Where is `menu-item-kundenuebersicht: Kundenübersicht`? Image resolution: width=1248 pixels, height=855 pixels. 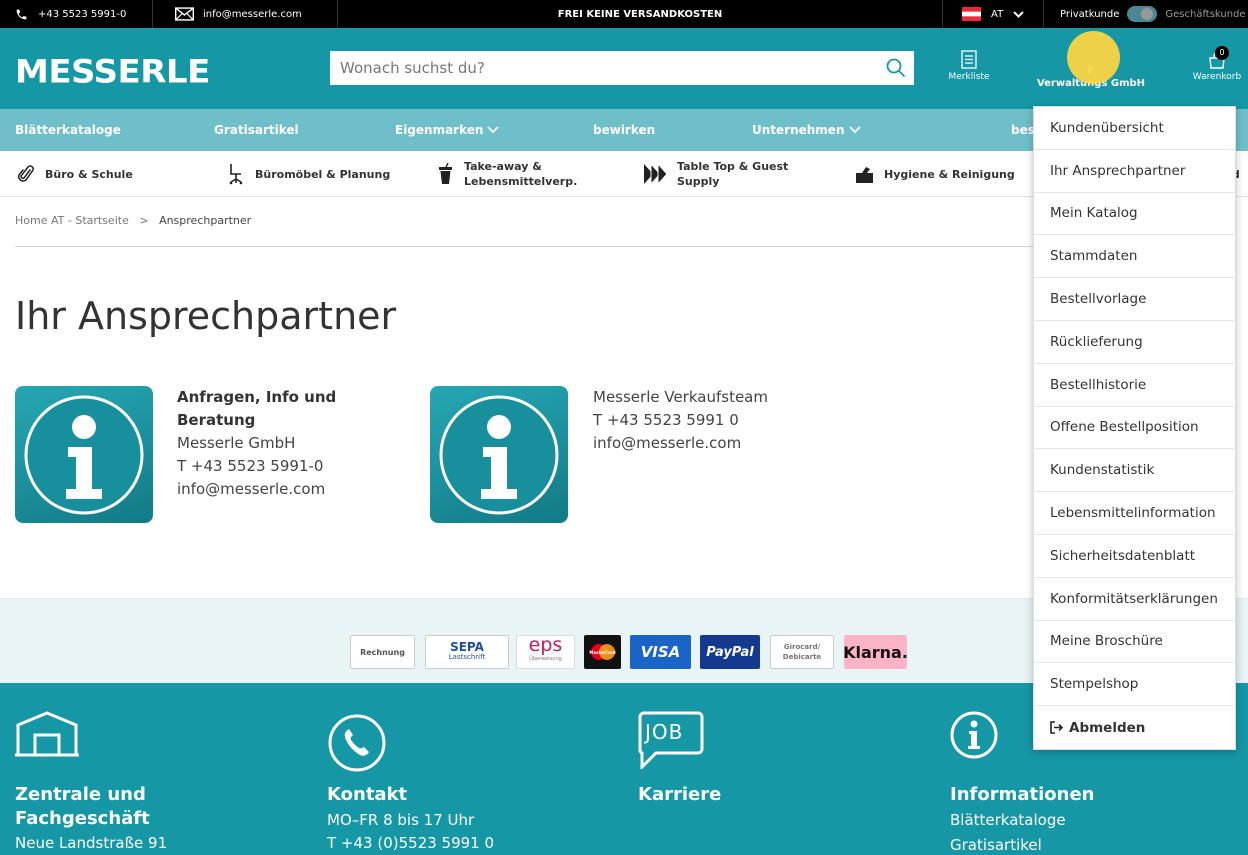
menu-item-kundenuebersicht: Kundenübersicht is located at coordinates (1134, 128).